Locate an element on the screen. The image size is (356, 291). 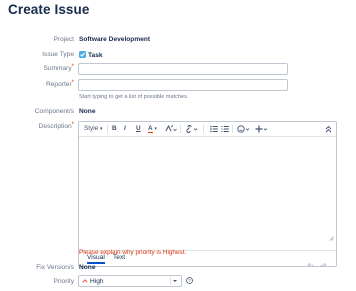
editor-toolbar: Style ▾ B I U A ▾ is located at coordinates (207, 129).